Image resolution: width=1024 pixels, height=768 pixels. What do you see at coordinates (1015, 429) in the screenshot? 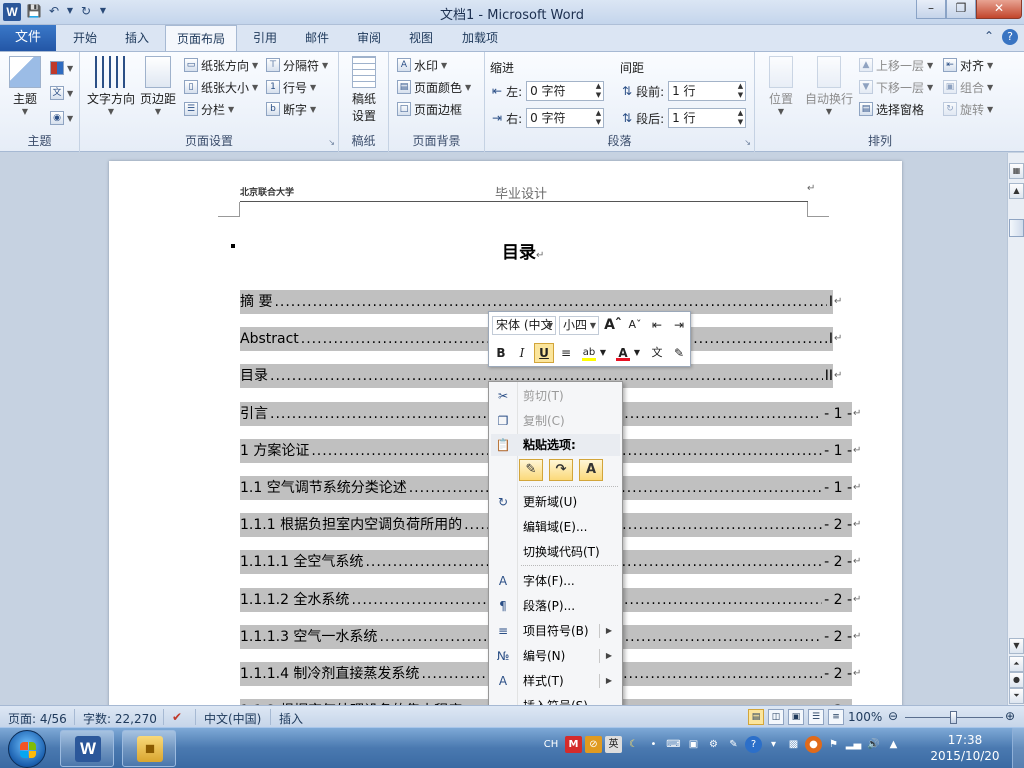
I see `vertical-scrollbar: ▦ ▲ ▼ ⏶ ● ⏷` at bounding box center [1015, 429].